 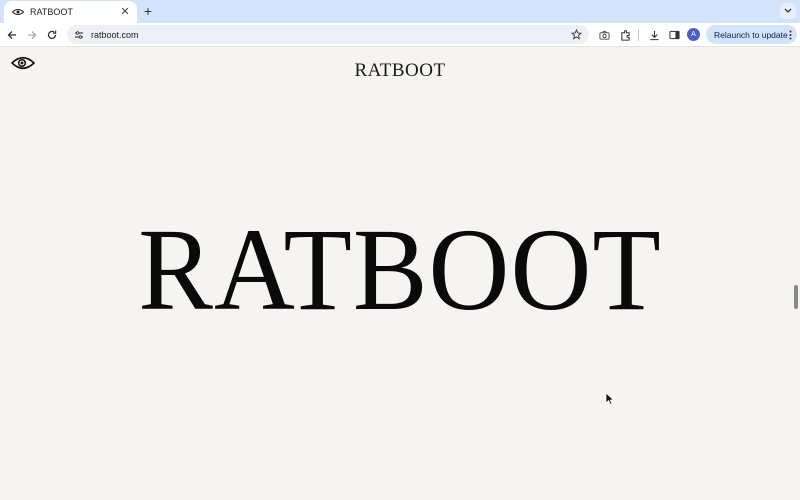 What do you see at coordinates (32, 35) in the screenshot?
I see `forward-arrow-icon` at bounding box center [32, 35].